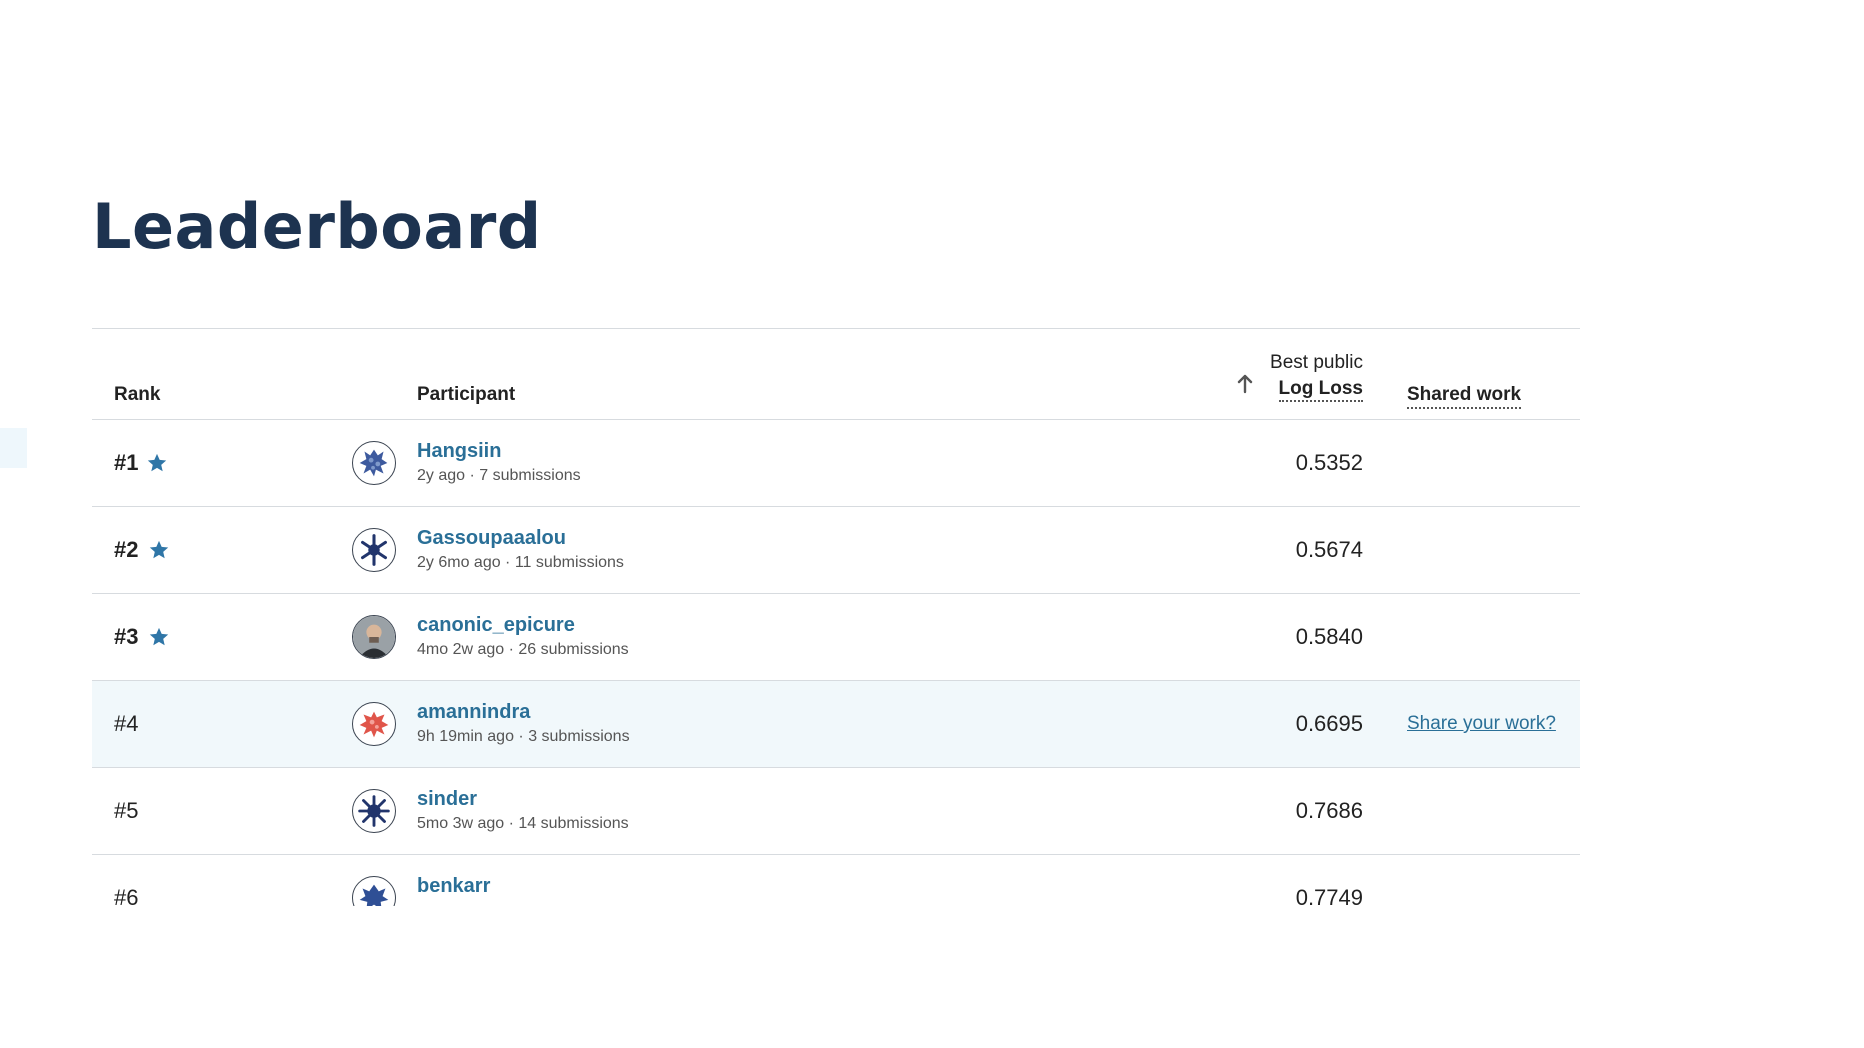  I want to click on participant-name-link: sinder, so click(447, 799).